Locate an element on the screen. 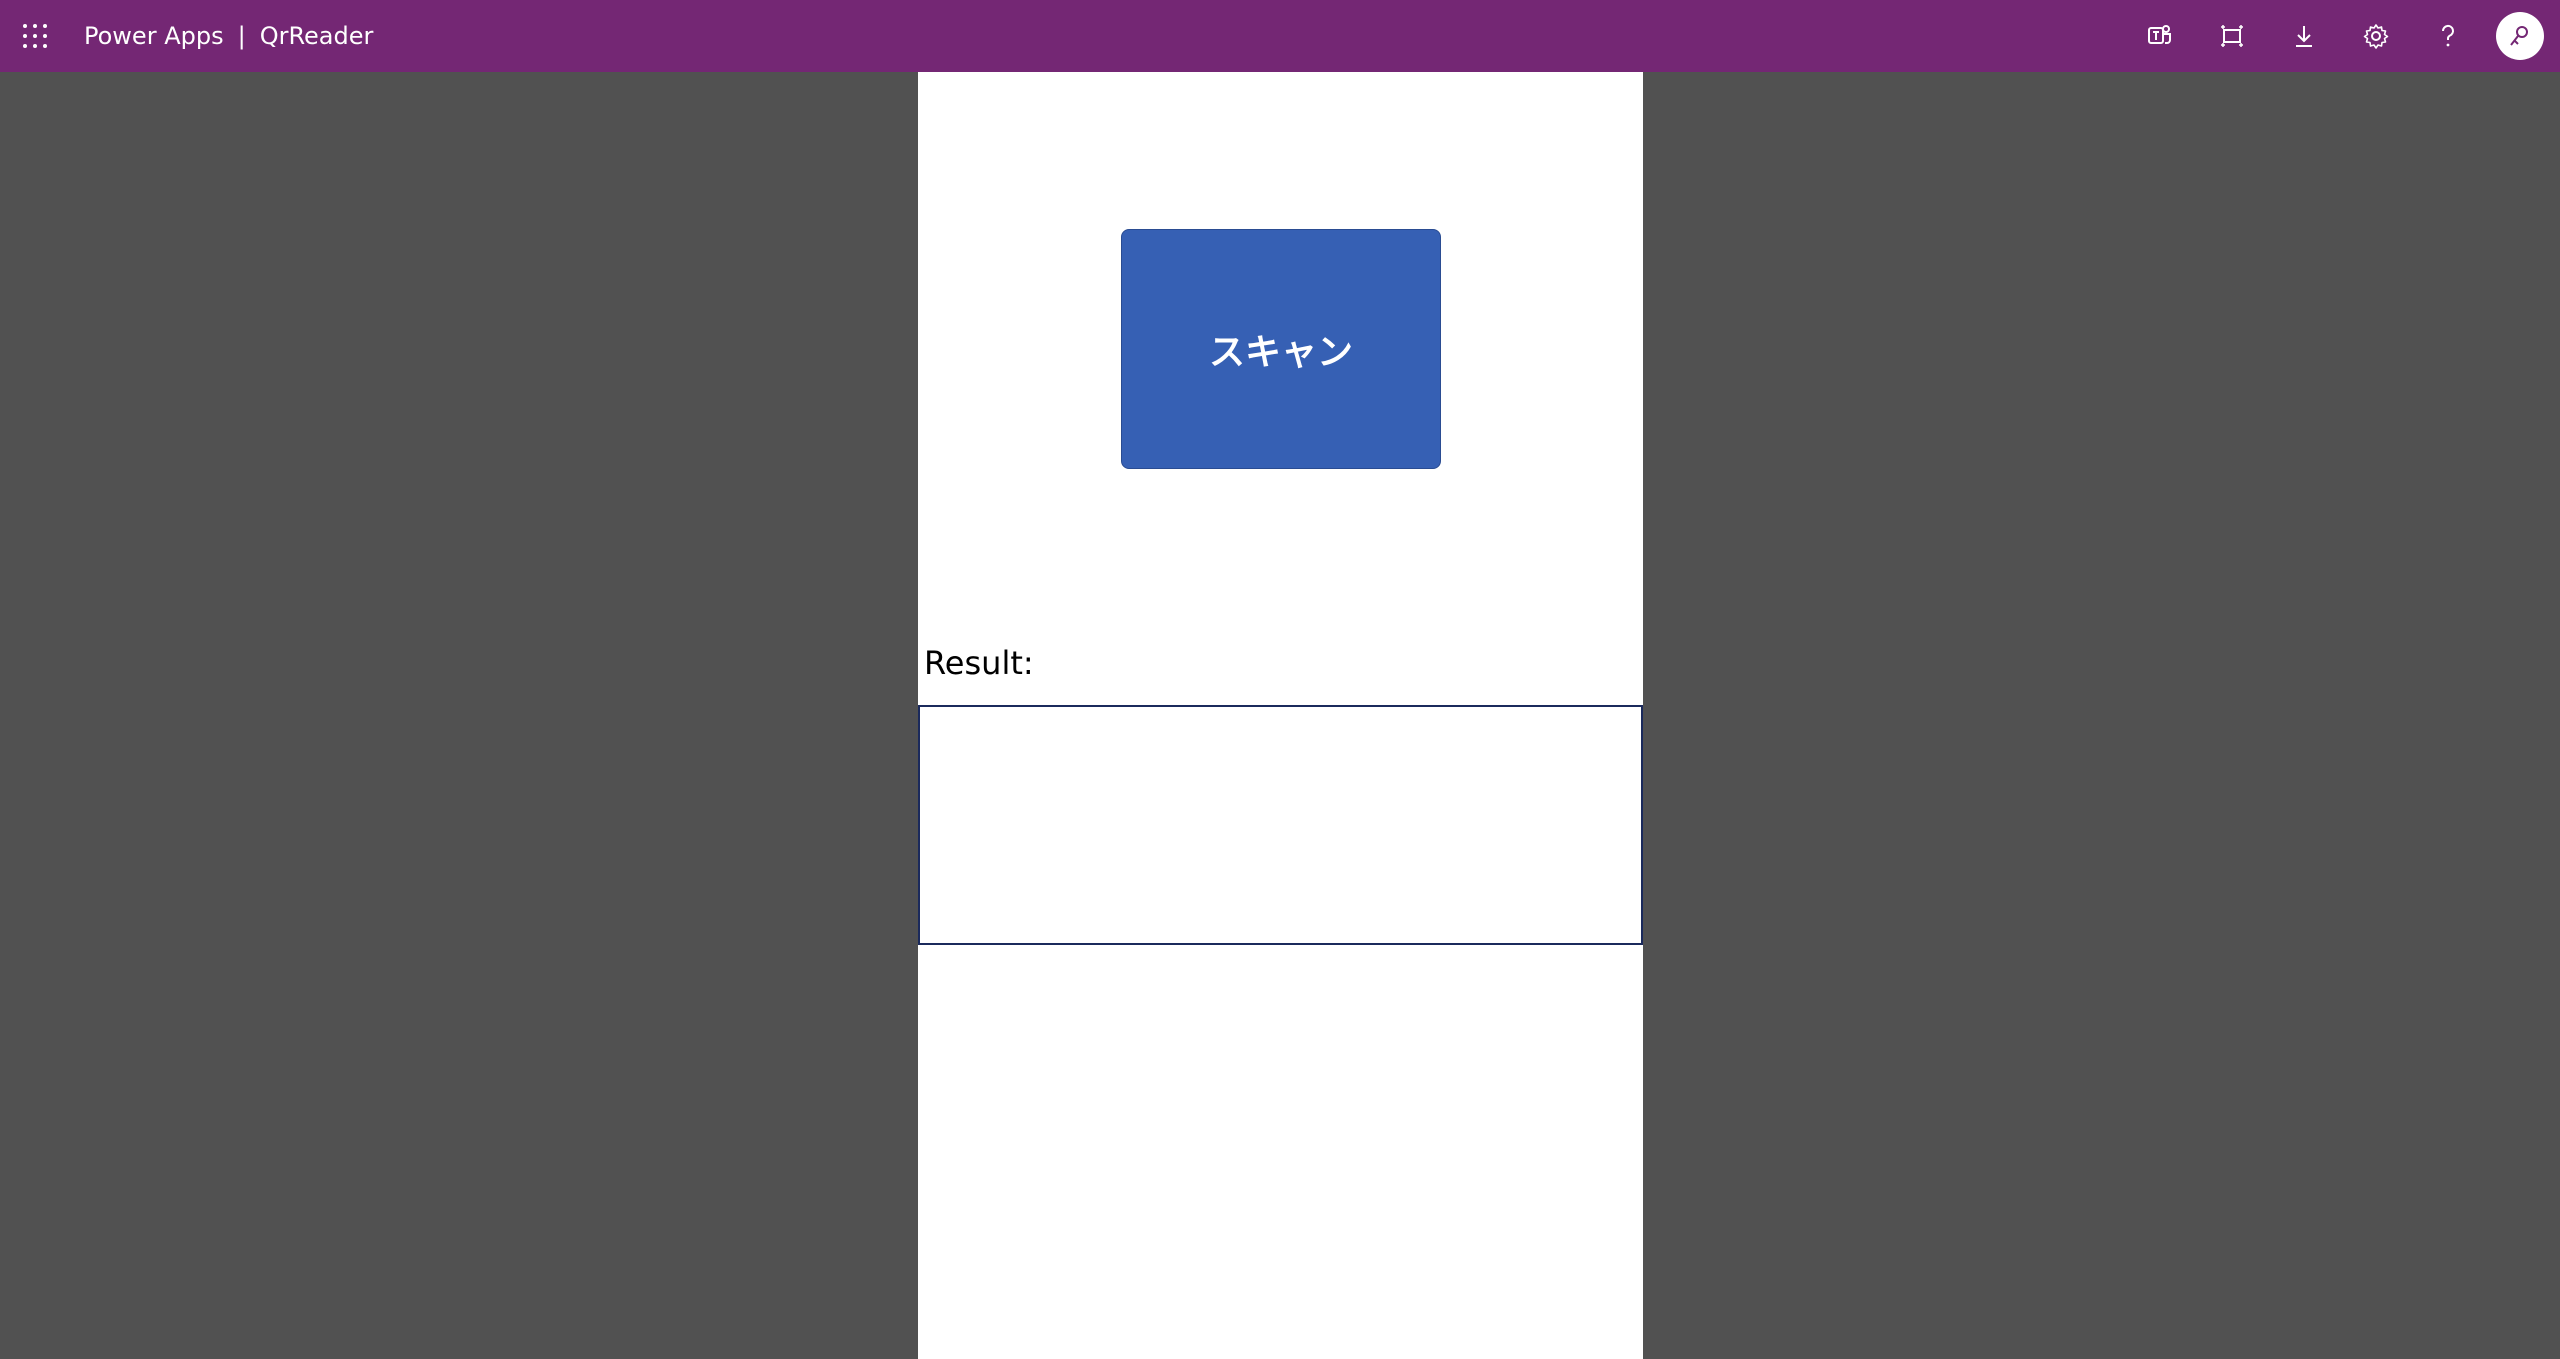  app-header: Power Apps | QrReader is located at coordinates (1280, 36).